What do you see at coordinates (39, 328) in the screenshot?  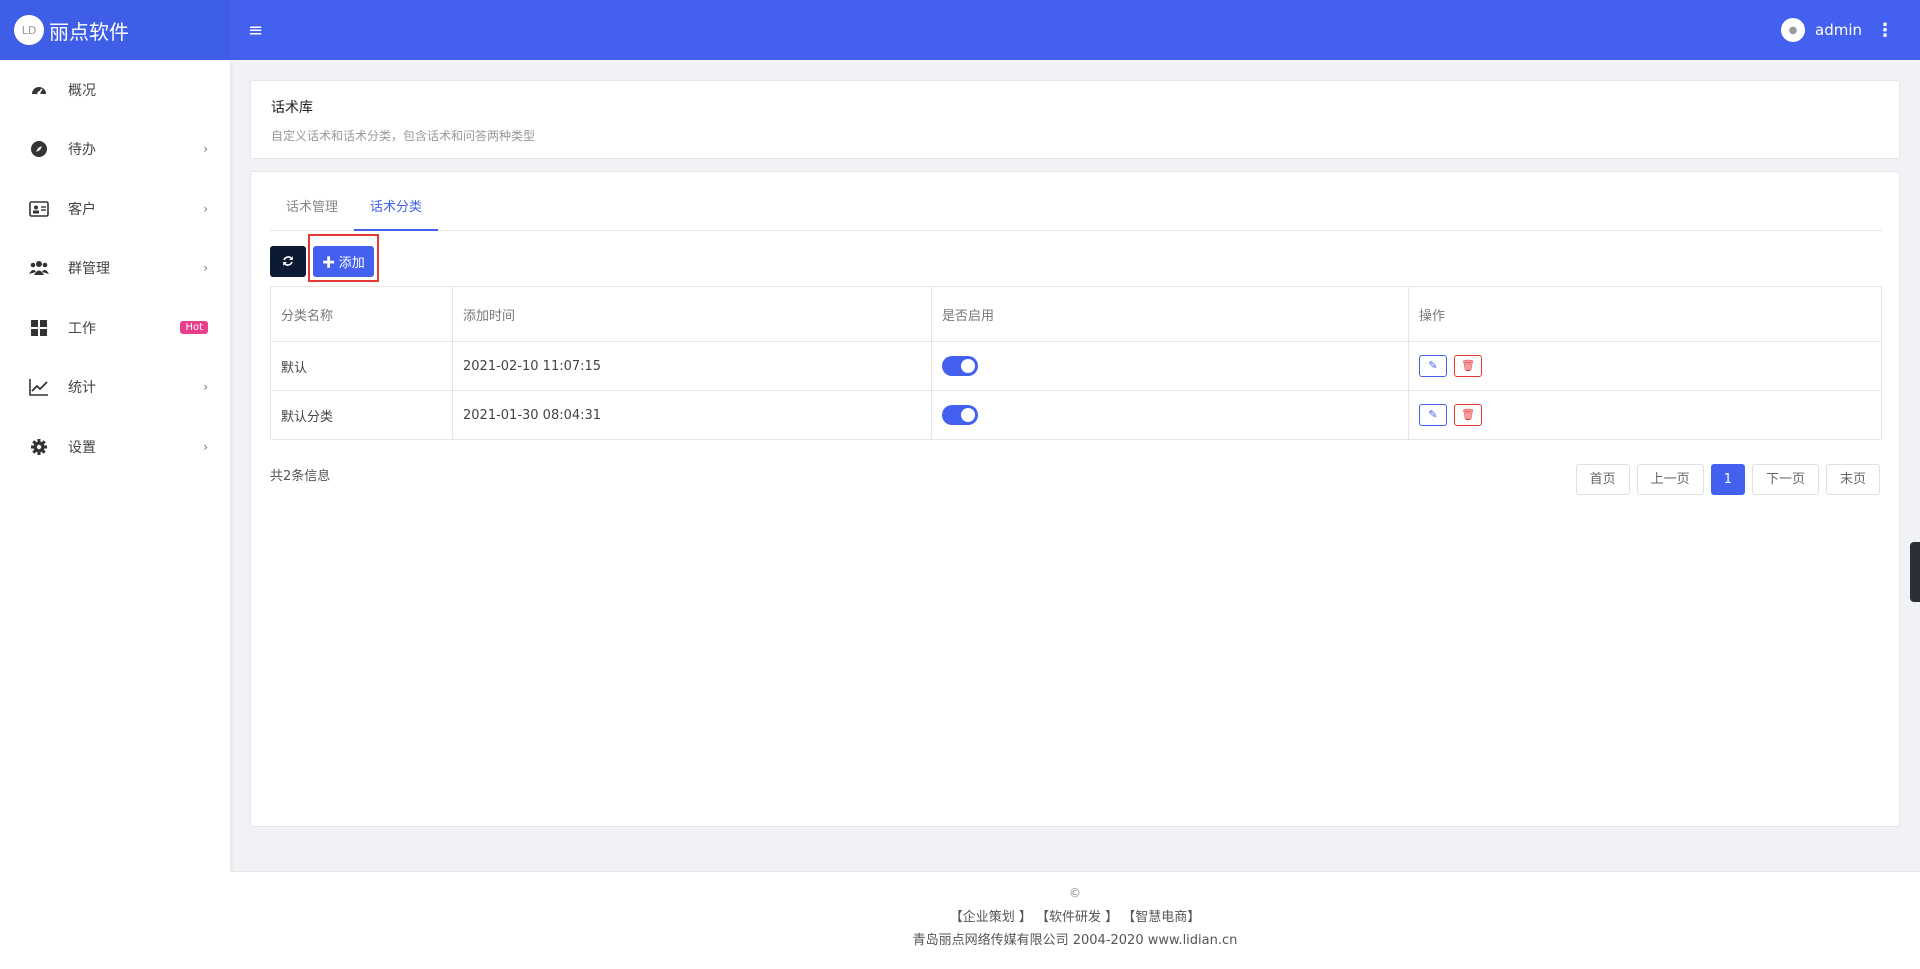 I see `grid-icon` at bounding box center [39, 328].